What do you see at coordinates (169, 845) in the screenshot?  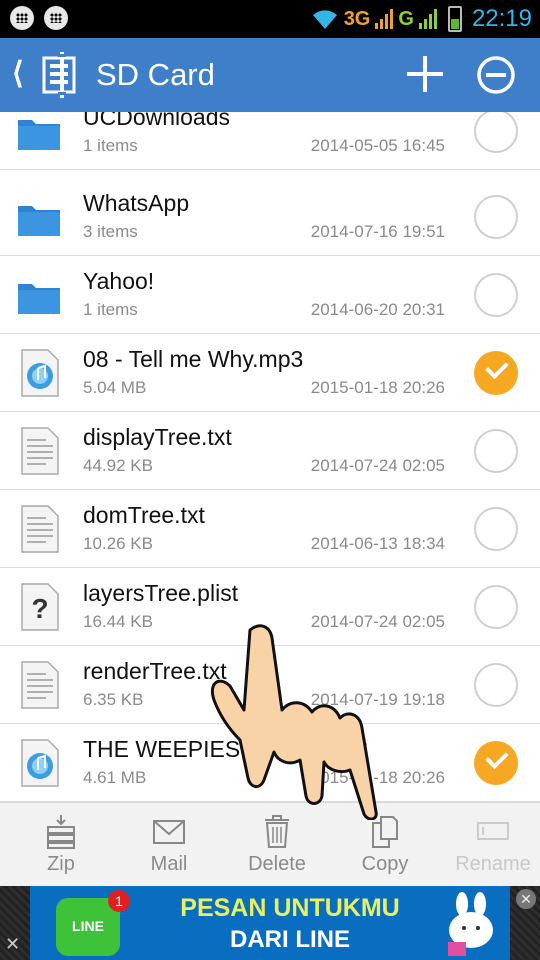 I see `mail-button: Mail` at bounding box center [169, 845].